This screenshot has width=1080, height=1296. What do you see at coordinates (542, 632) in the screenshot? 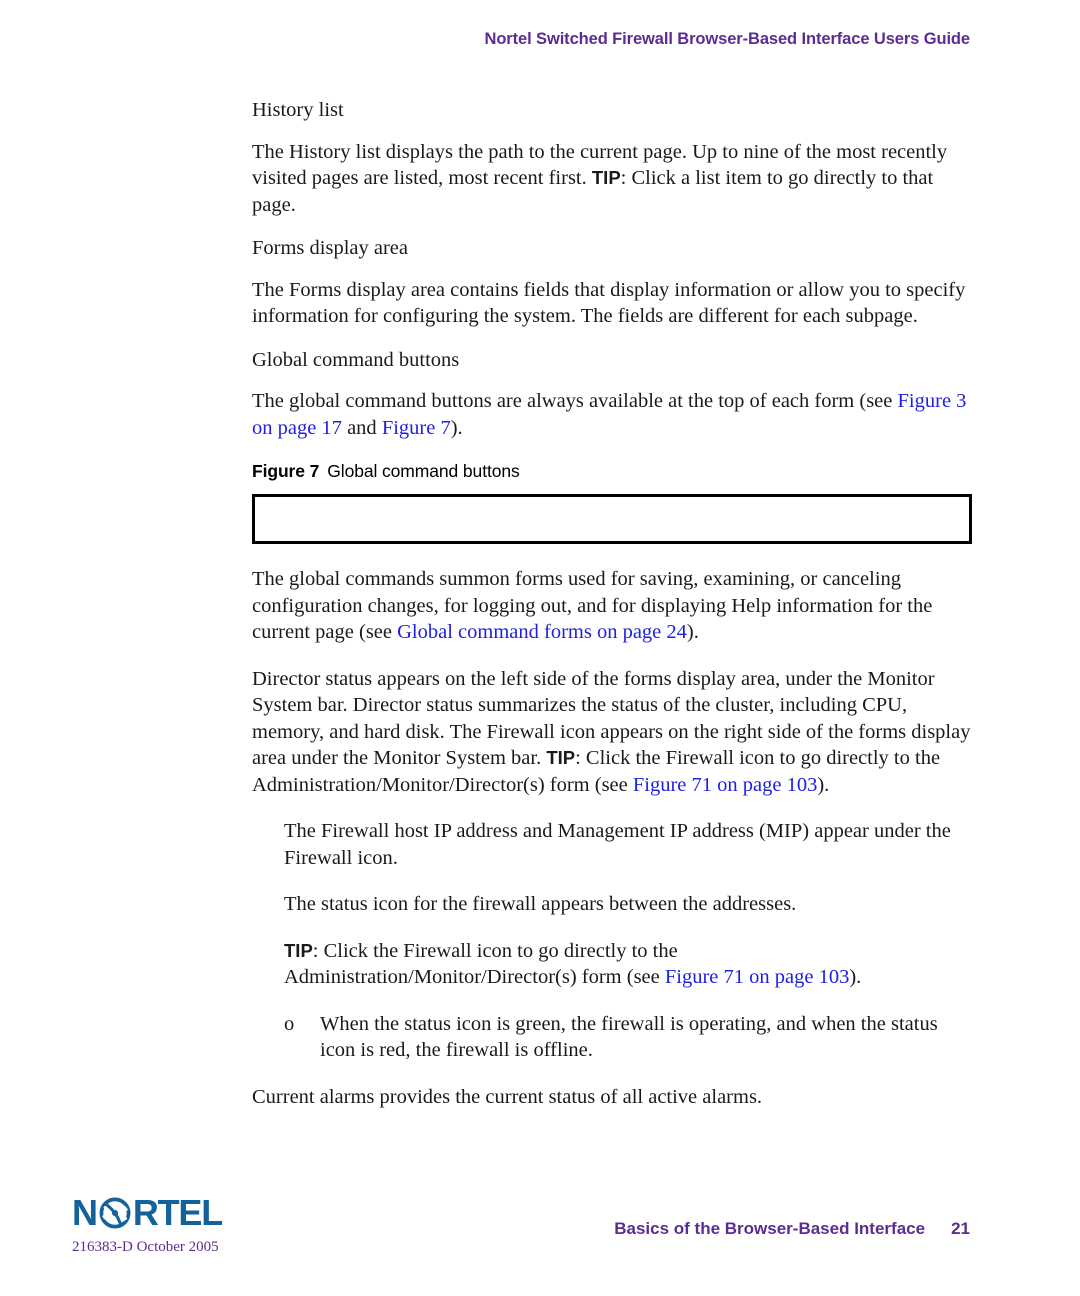
I see `link-global-command-forms-page-24: Global command forms on page 24` at bounding box center [542, 632].